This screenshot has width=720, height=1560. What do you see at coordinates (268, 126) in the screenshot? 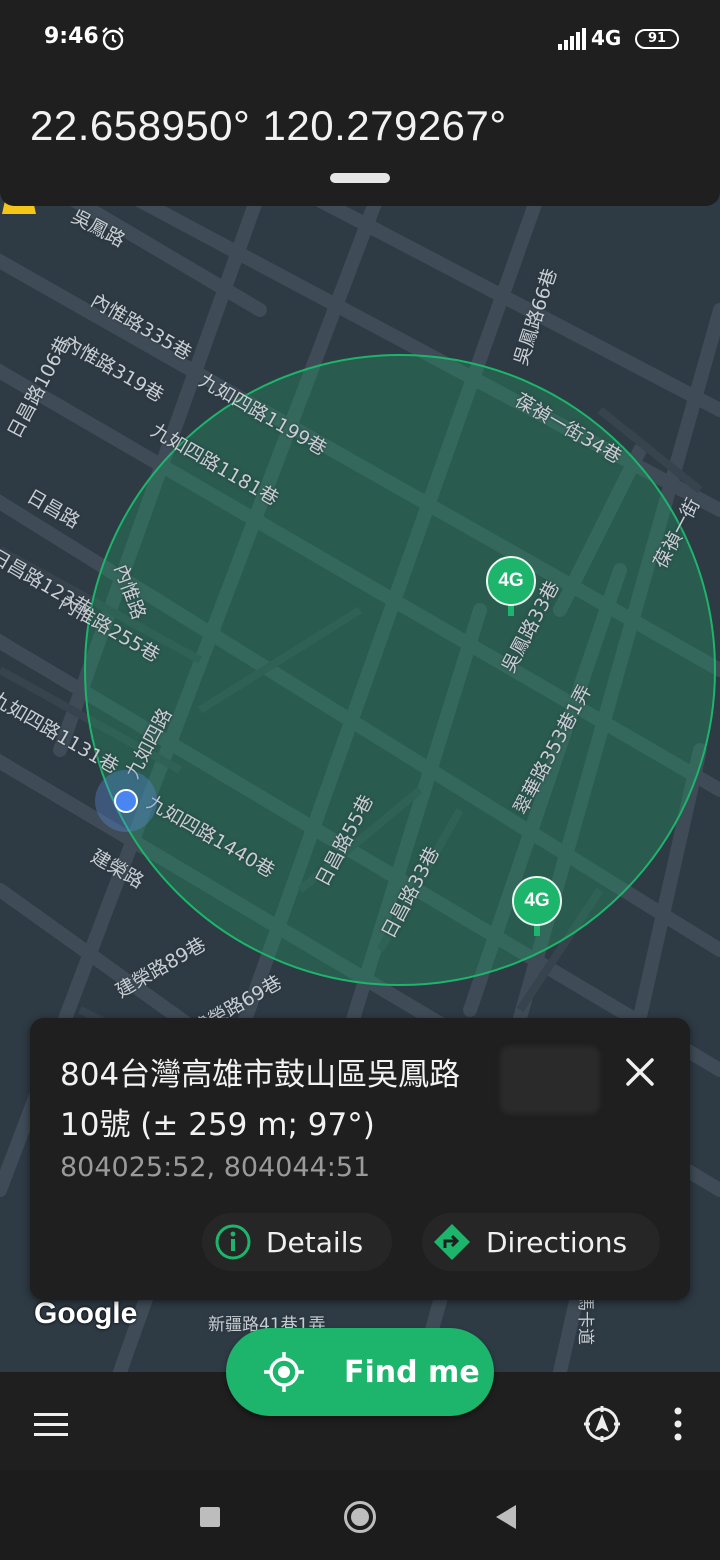
I see `coordinates-text: 22.658950° 120.279267°` at bounding box center [268, 126].